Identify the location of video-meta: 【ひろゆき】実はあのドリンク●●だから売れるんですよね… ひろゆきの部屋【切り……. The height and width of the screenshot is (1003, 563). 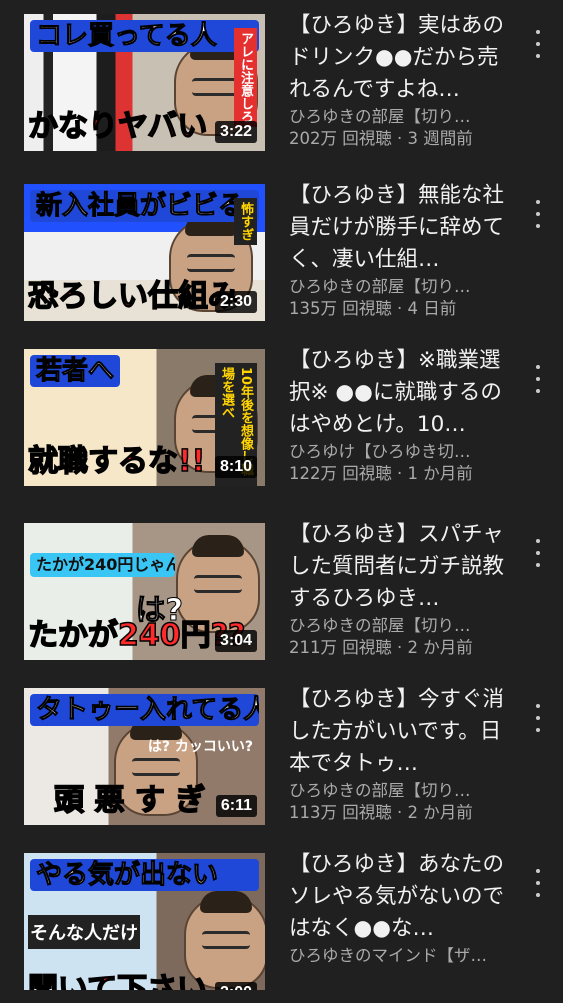
(404, 80).